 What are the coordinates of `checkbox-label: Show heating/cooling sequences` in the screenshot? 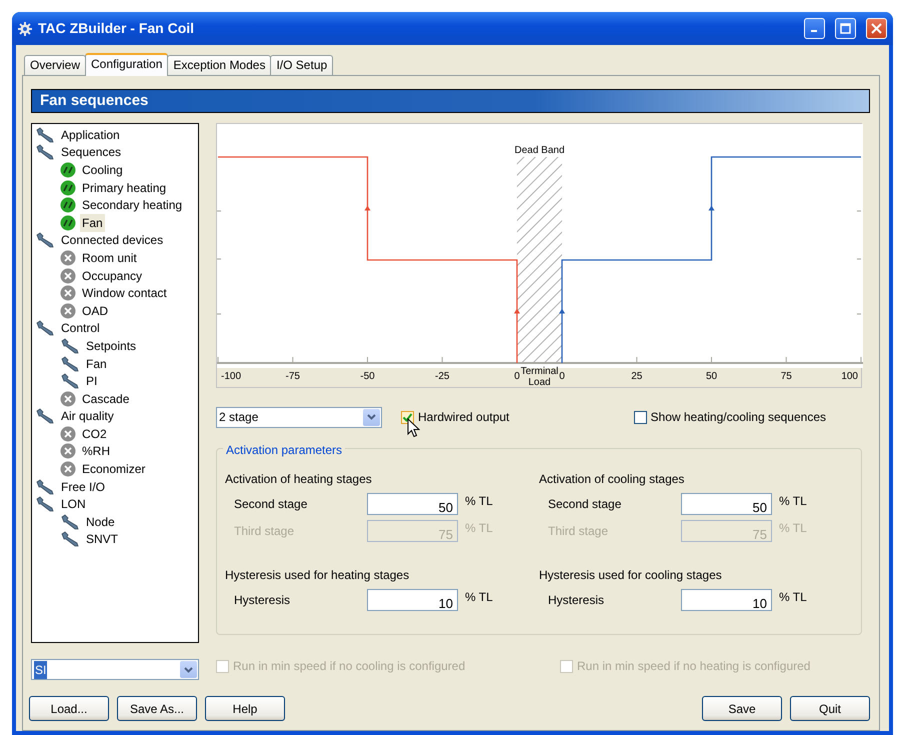 It's located at (738, 417).